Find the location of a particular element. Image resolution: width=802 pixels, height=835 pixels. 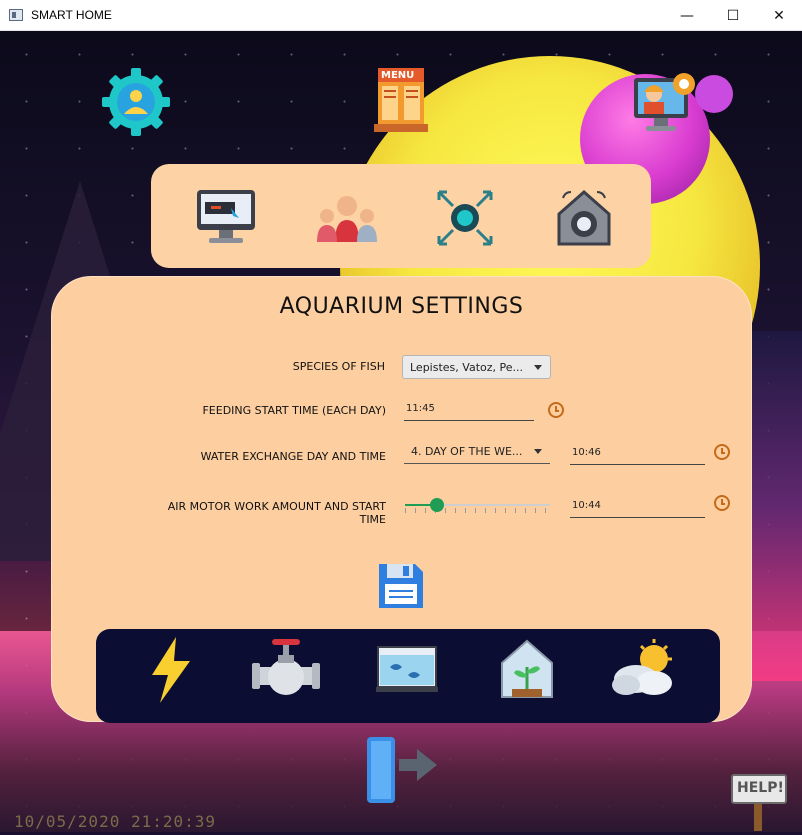

species-label: SPECIES OF FISH is located at coordinates (338, 366).